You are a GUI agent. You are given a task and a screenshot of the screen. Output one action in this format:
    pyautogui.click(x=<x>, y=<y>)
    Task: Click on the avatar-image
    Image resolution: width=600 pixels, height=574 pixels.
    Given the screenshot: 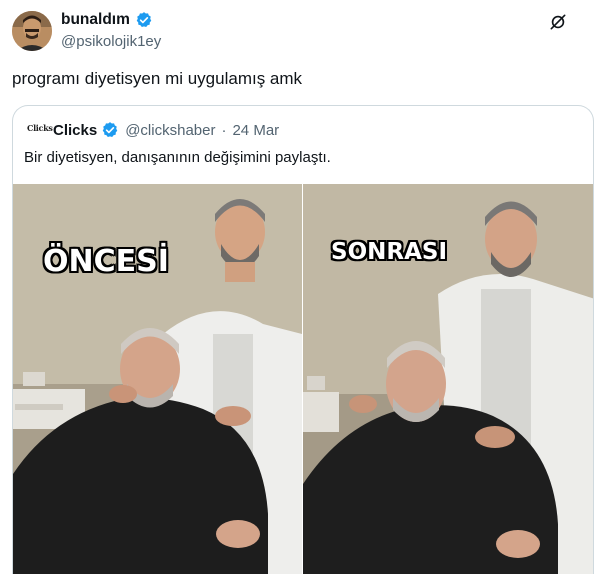 What is the action you would take?
    pyautogui.click(x=32, y=31)
    